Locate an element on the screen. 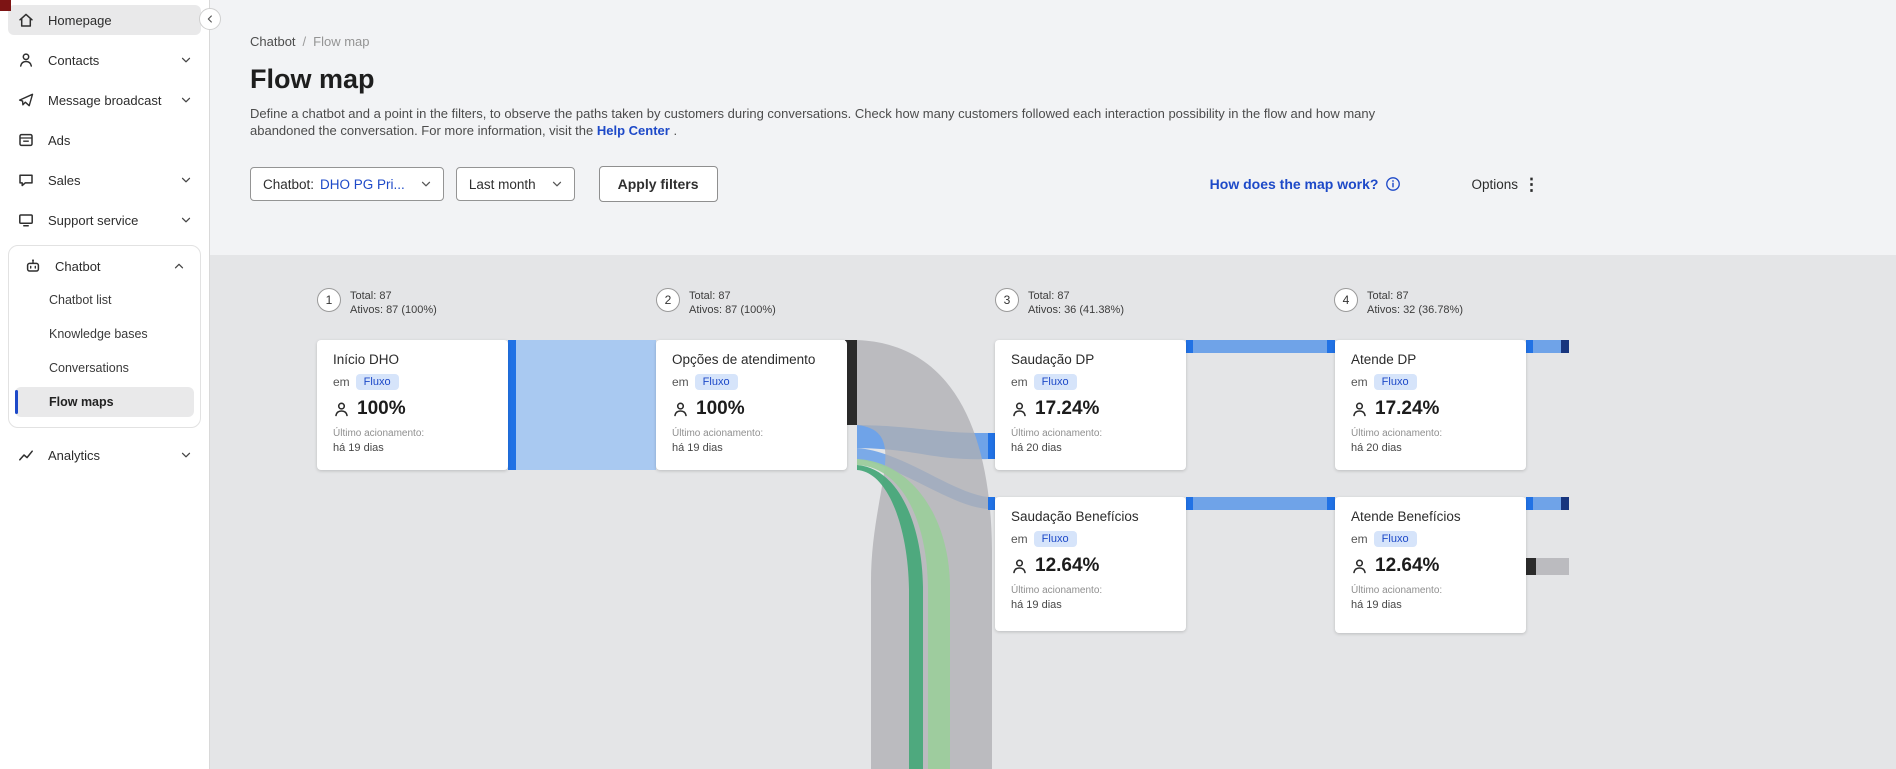 Image resolution: width=1896 pixels, height=769 pixels. corner-mark is located at coordinates (5, 5).